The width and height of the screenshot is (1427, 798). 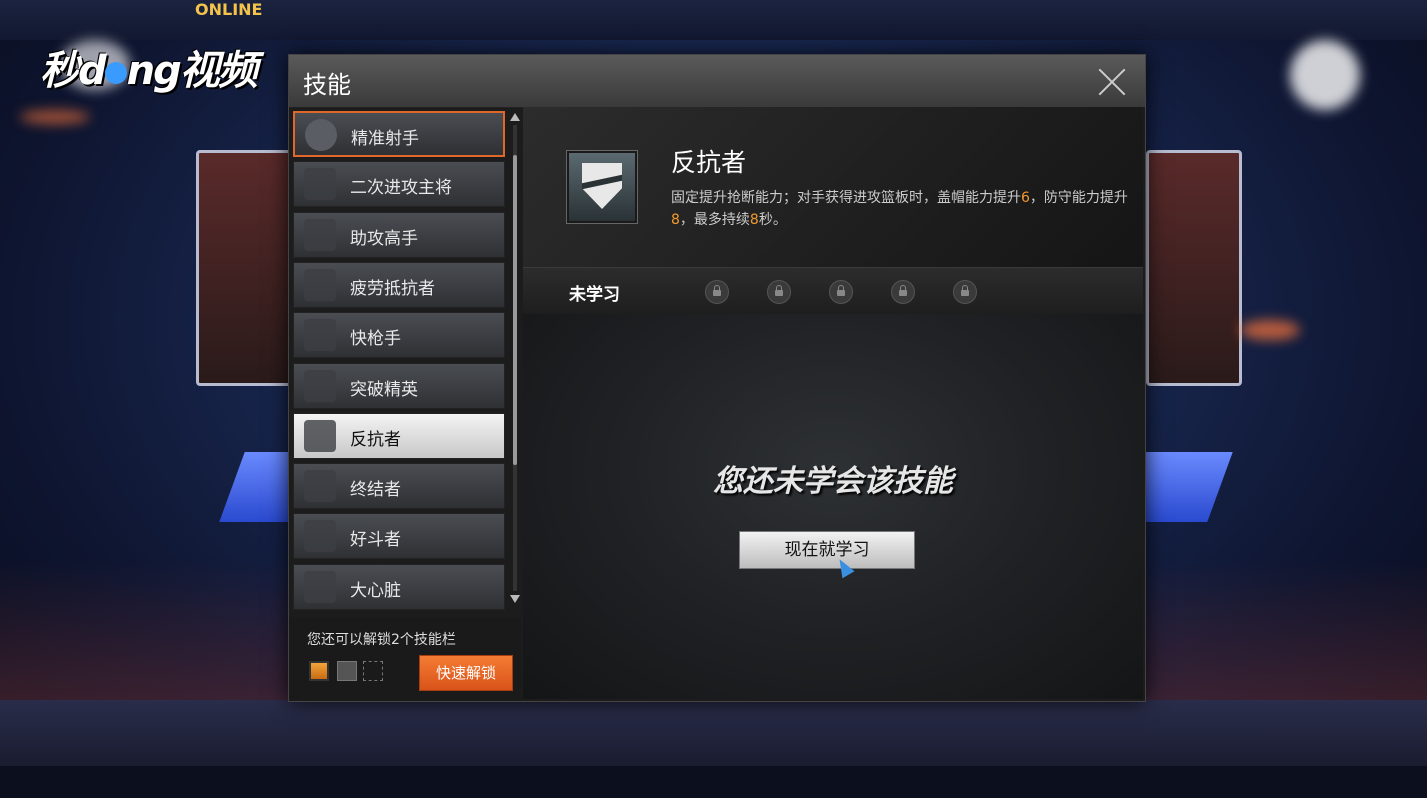 I want to click on skill-item: 好斗者, so click(x=399, y=536).